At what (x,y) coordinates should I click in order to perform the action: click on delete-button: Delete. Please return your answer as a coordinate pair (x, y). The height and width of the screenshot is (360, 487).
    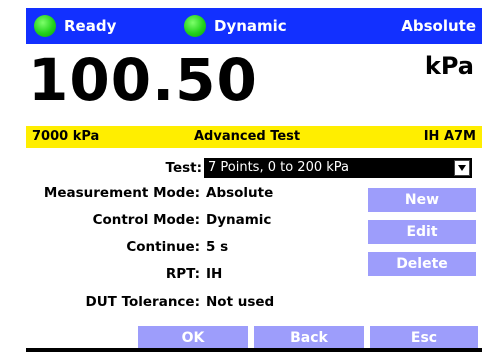
    Looking at the image, I should click on (422, 264).